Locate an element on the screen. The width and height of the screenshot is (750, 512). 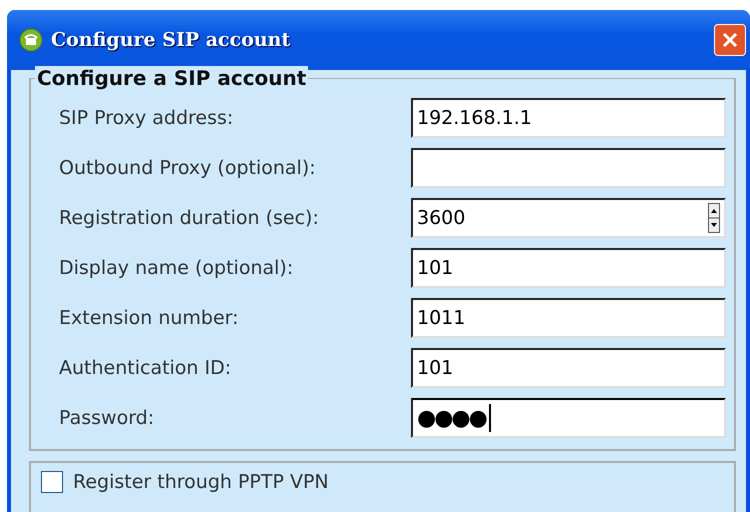
phone-icon is located at coordinates (31, 40).